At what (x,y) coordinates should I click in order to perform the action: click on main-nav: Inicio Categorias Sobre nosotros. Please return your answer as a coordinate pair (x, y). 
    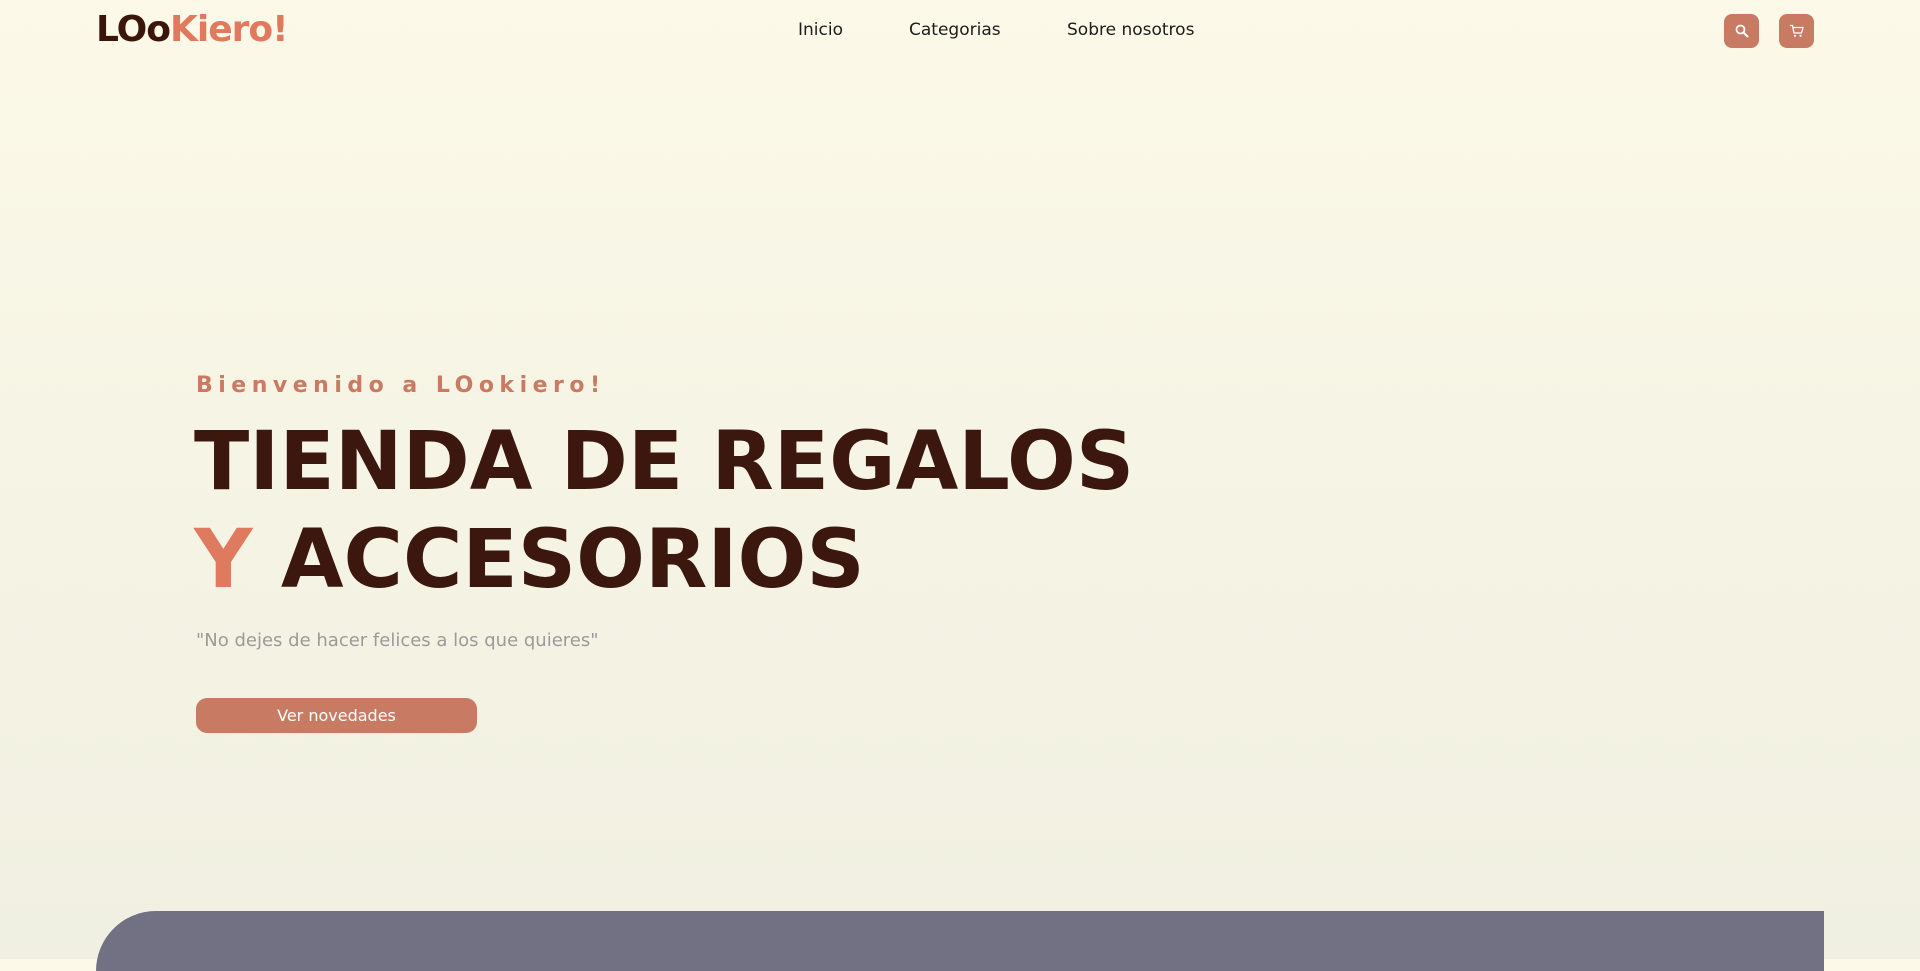
    Looking at the image, I should click on (960, 30).